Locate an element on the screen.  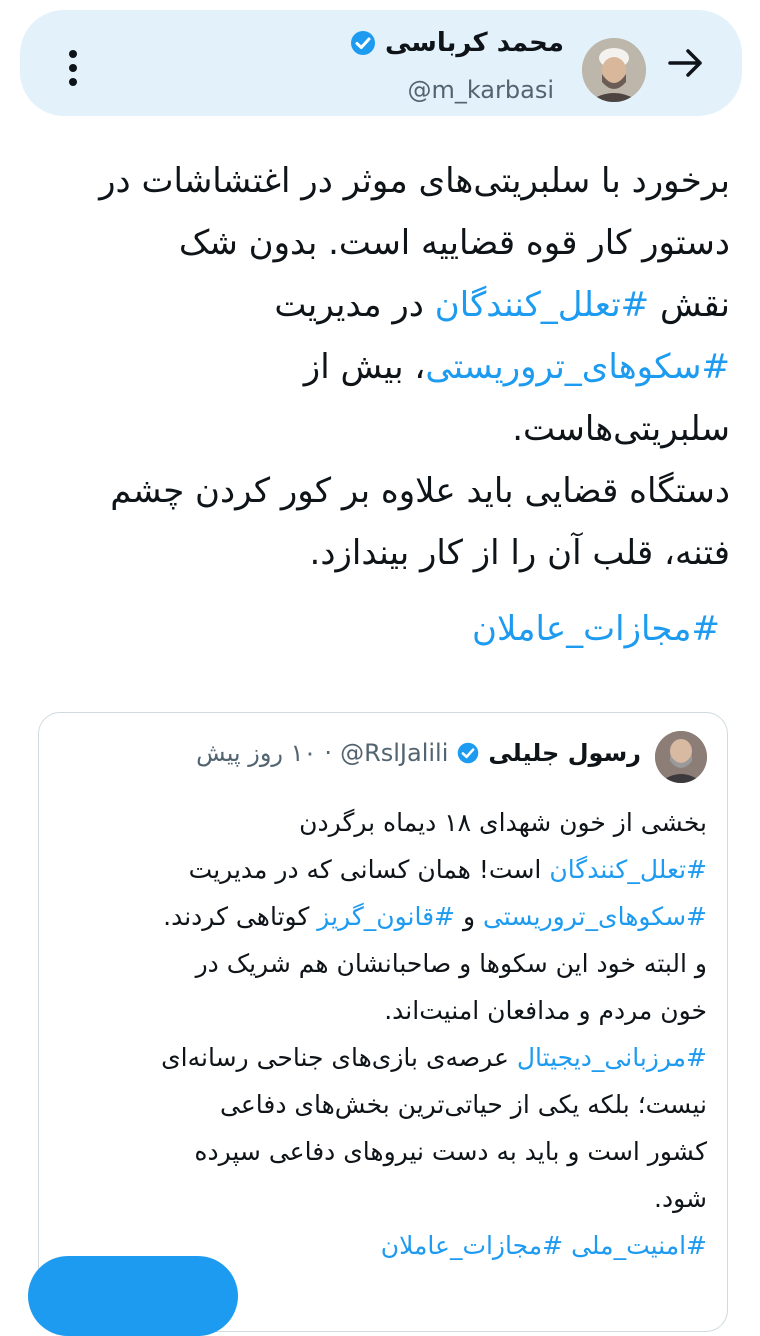
tweet-line: فتنه، قلب آن را از کار بیندازد. is located at coordinates (519, 553).